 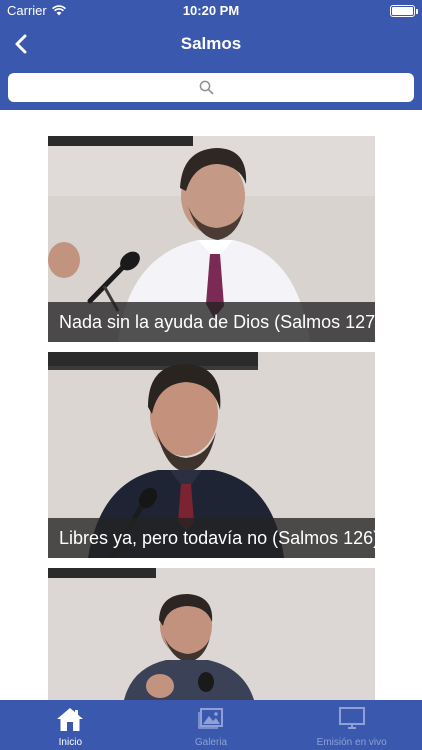 I want to click on tab-label: Inicio, so click(x=70, y=742).